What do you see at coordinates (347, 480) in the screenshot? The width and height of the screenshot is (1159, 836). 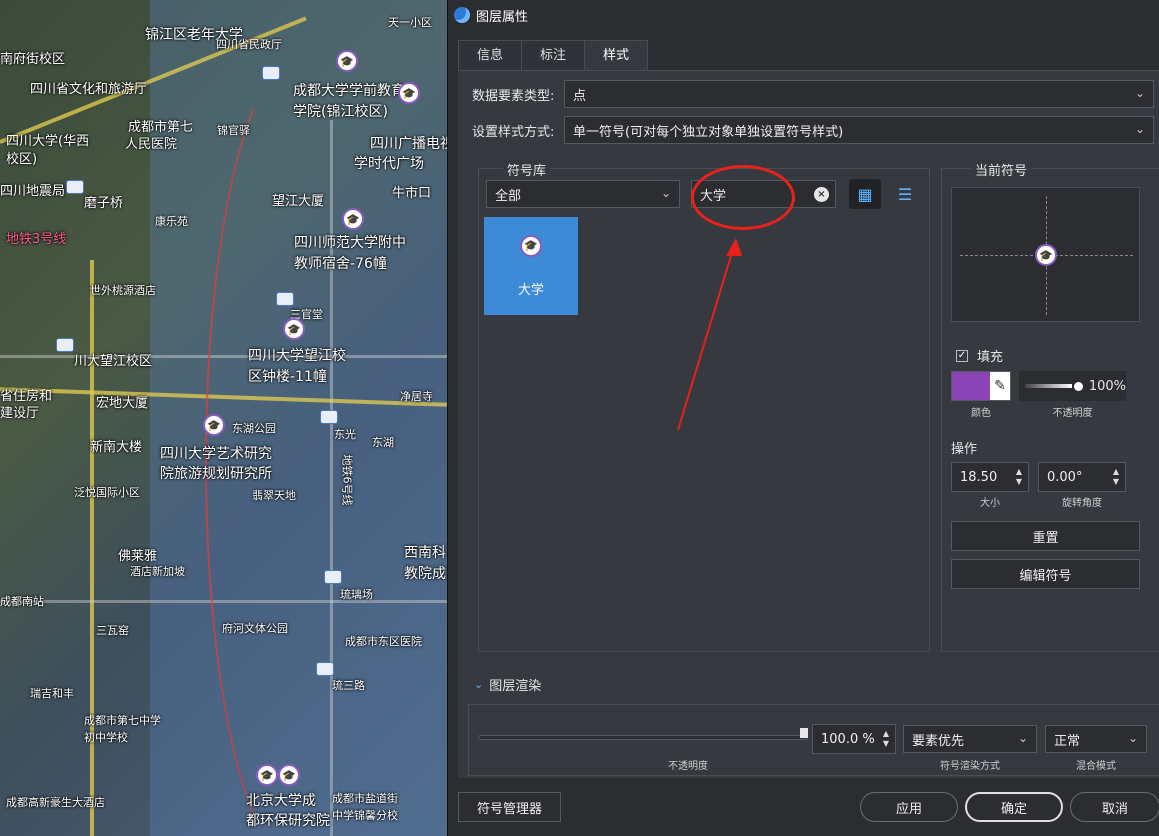 I see `map-label: 地铁6号线` at bounding box center [347, 480].